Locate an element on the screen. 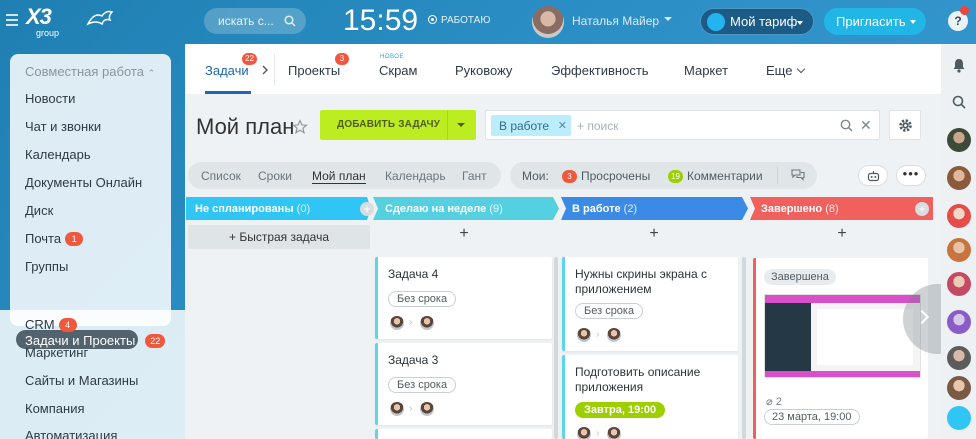 The width and height of the screenshot is (976, 439). task-card: Задача 4 Без срока › is located at coordinates (463, 298).